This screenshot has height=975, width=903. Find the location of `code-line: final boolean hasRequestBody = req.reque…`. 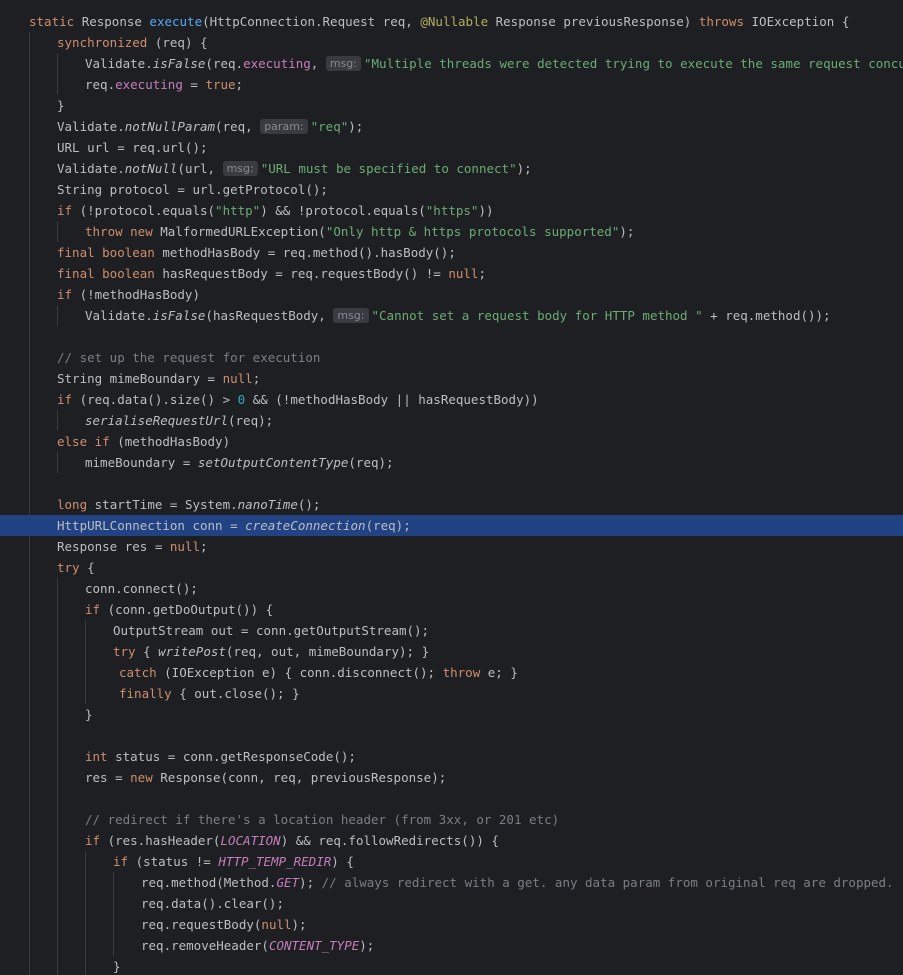

code-line: final boolean hasRequestBody = req.reque… is located at coordinates (451, 273).